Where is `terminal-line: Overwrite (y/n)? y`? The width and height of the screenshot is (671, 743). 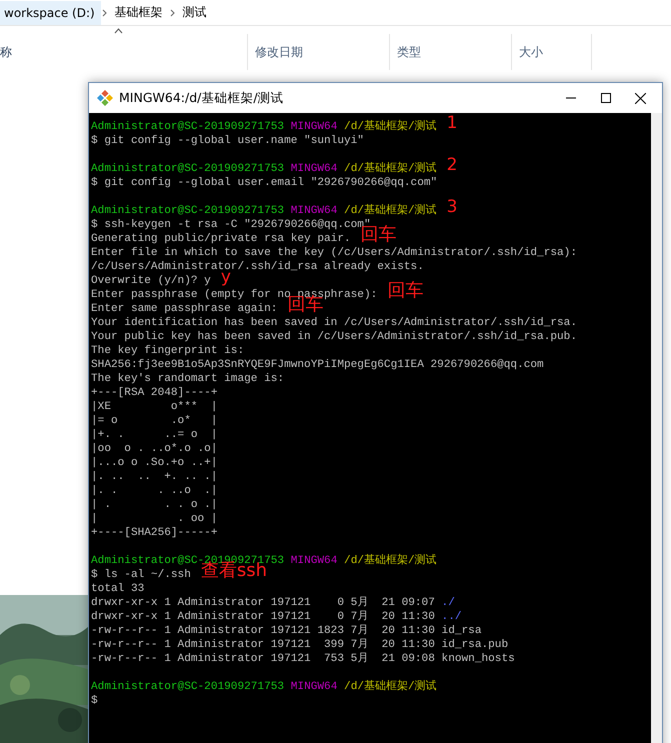
terminal-line: Overwrite (y/n)? y is located at coordinates (151, 281).